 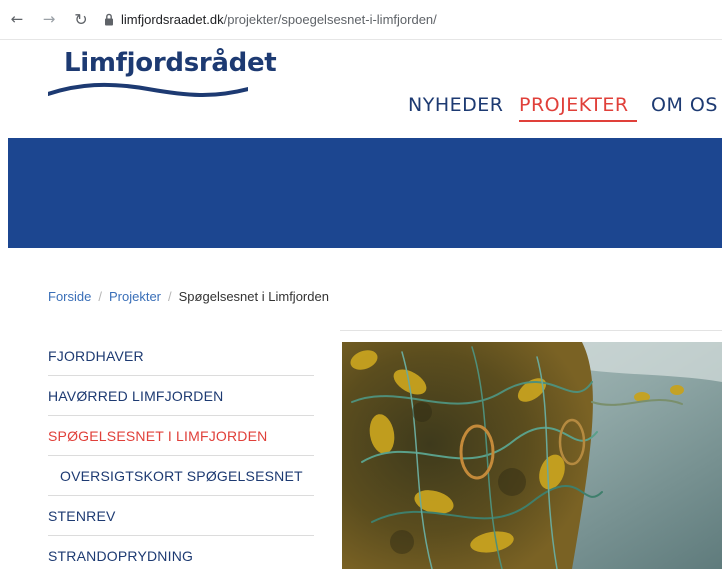 What do you see at coordinates (136, 395) in the screenshot?
I see `side-item-label: HAVØRRED LIMFJORDEN` at bounding box center [136, 395].